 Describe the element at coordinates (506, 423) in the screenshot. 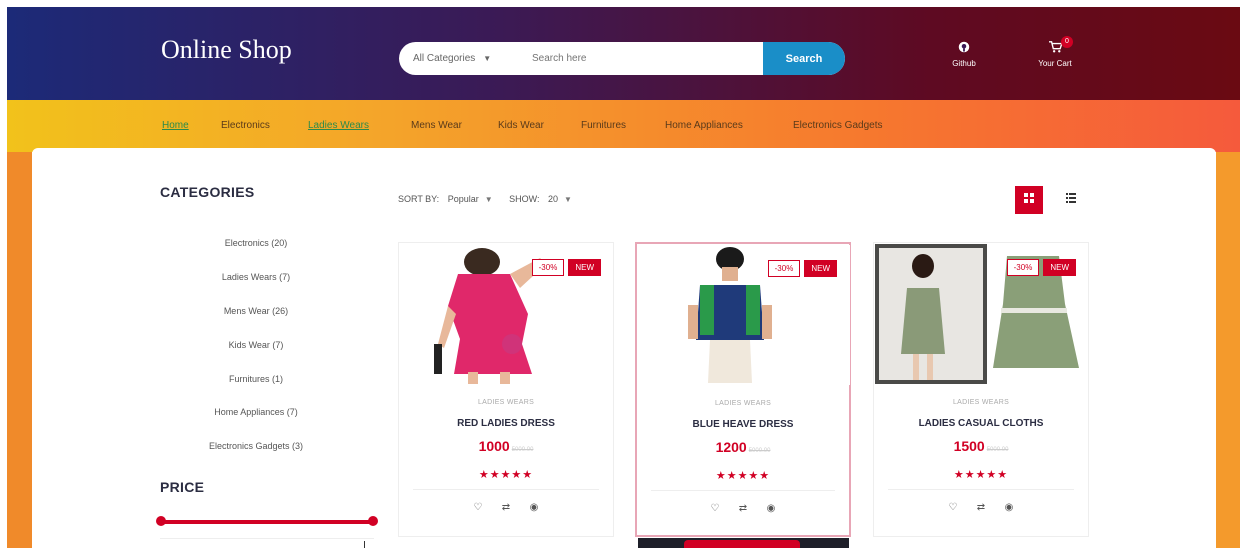

I see `product-name: RED LADIES DRESS` at that location.